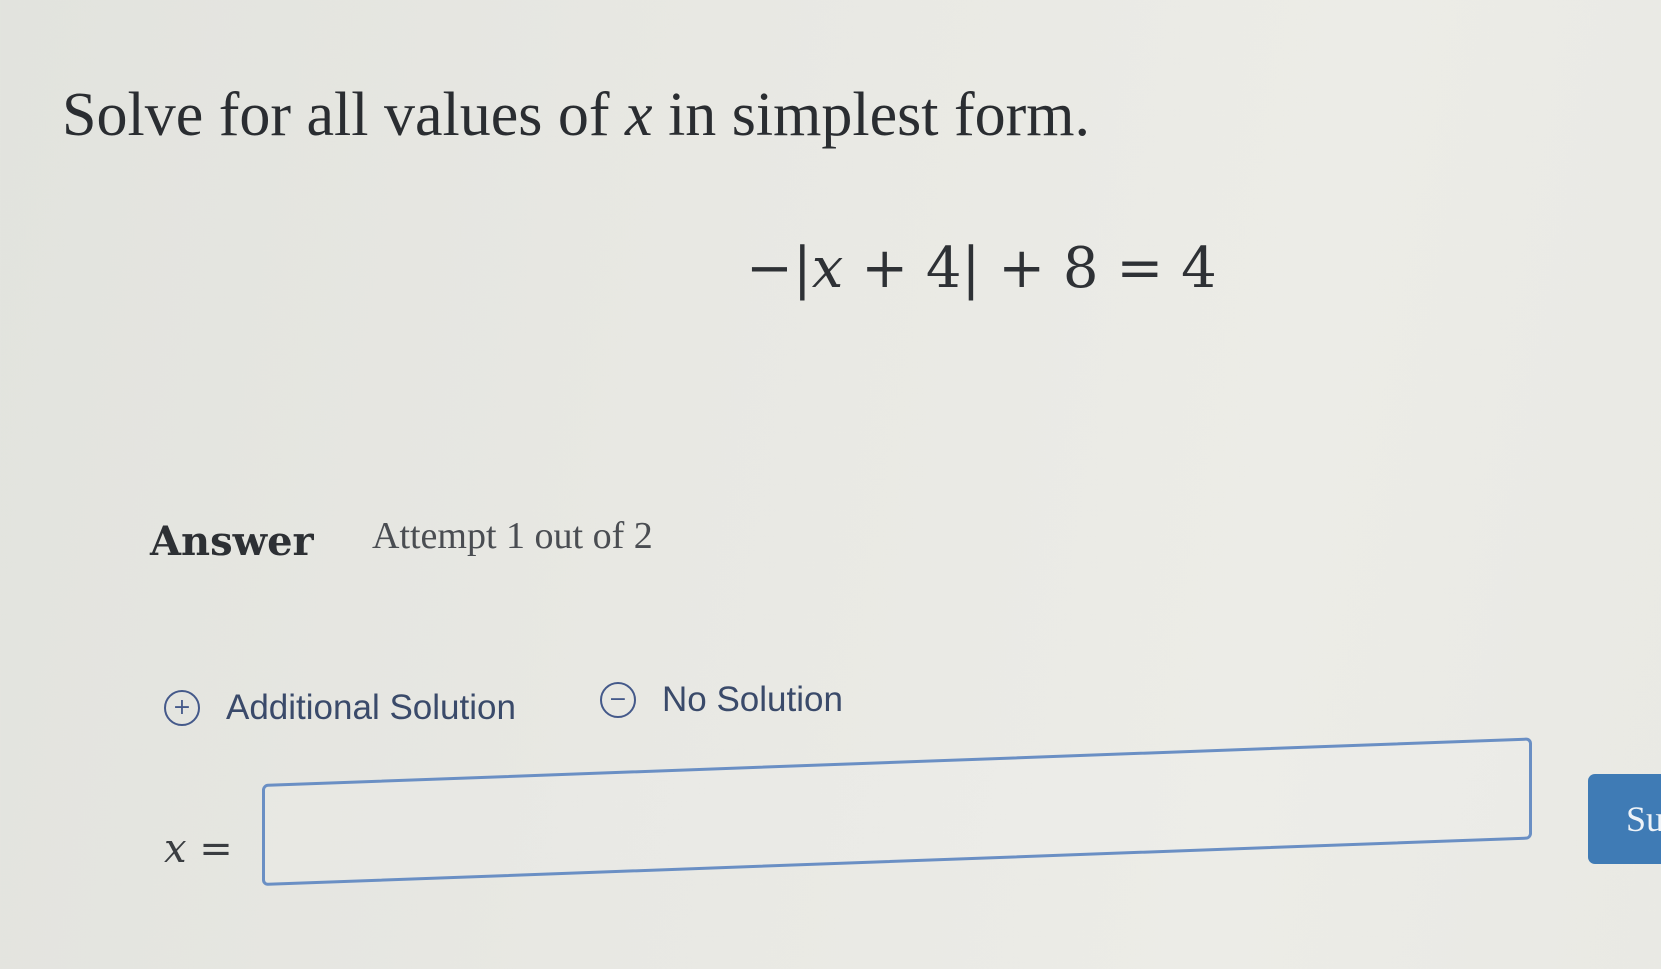 The width and height of the screenshot is (1661, 969). Describe the element at coordinates (871, 115) in the screenshot. I see `prompt-text-after: in simplest form.` at that location.